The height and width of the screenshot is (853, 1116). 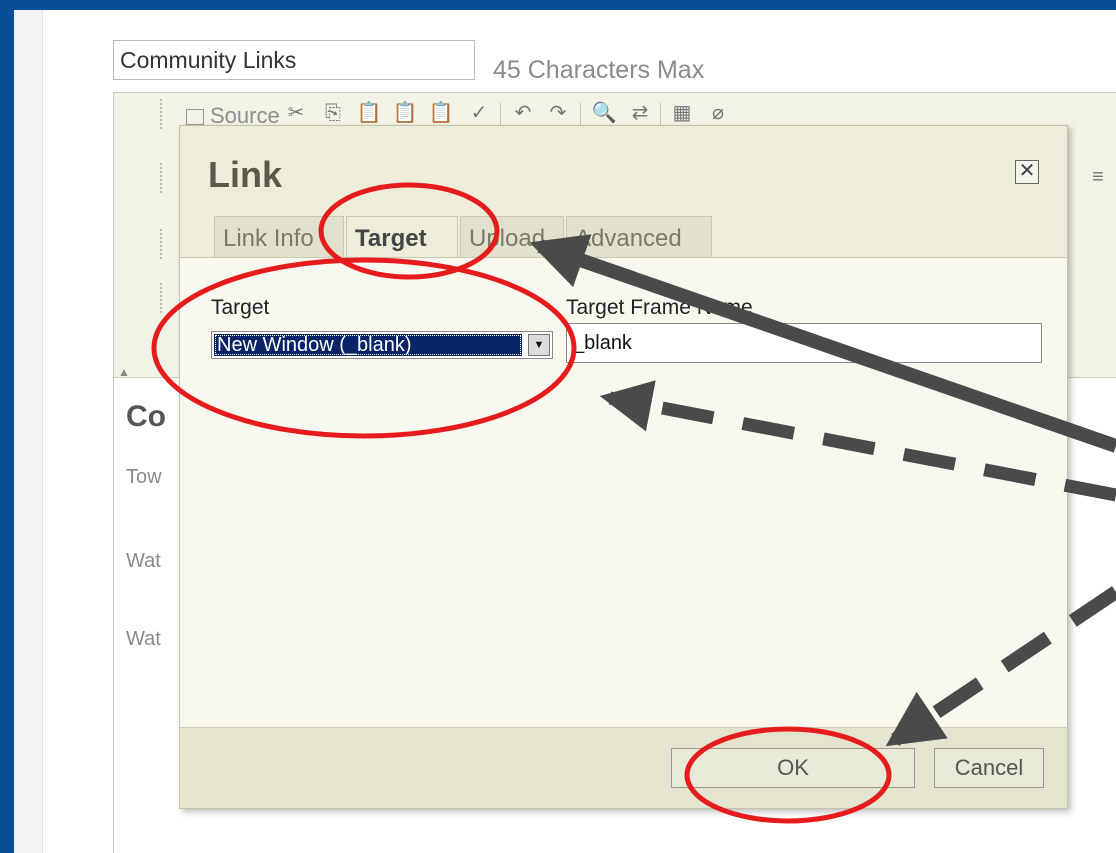 I want to click on content-line: Tow, so click(x=144, y=477).